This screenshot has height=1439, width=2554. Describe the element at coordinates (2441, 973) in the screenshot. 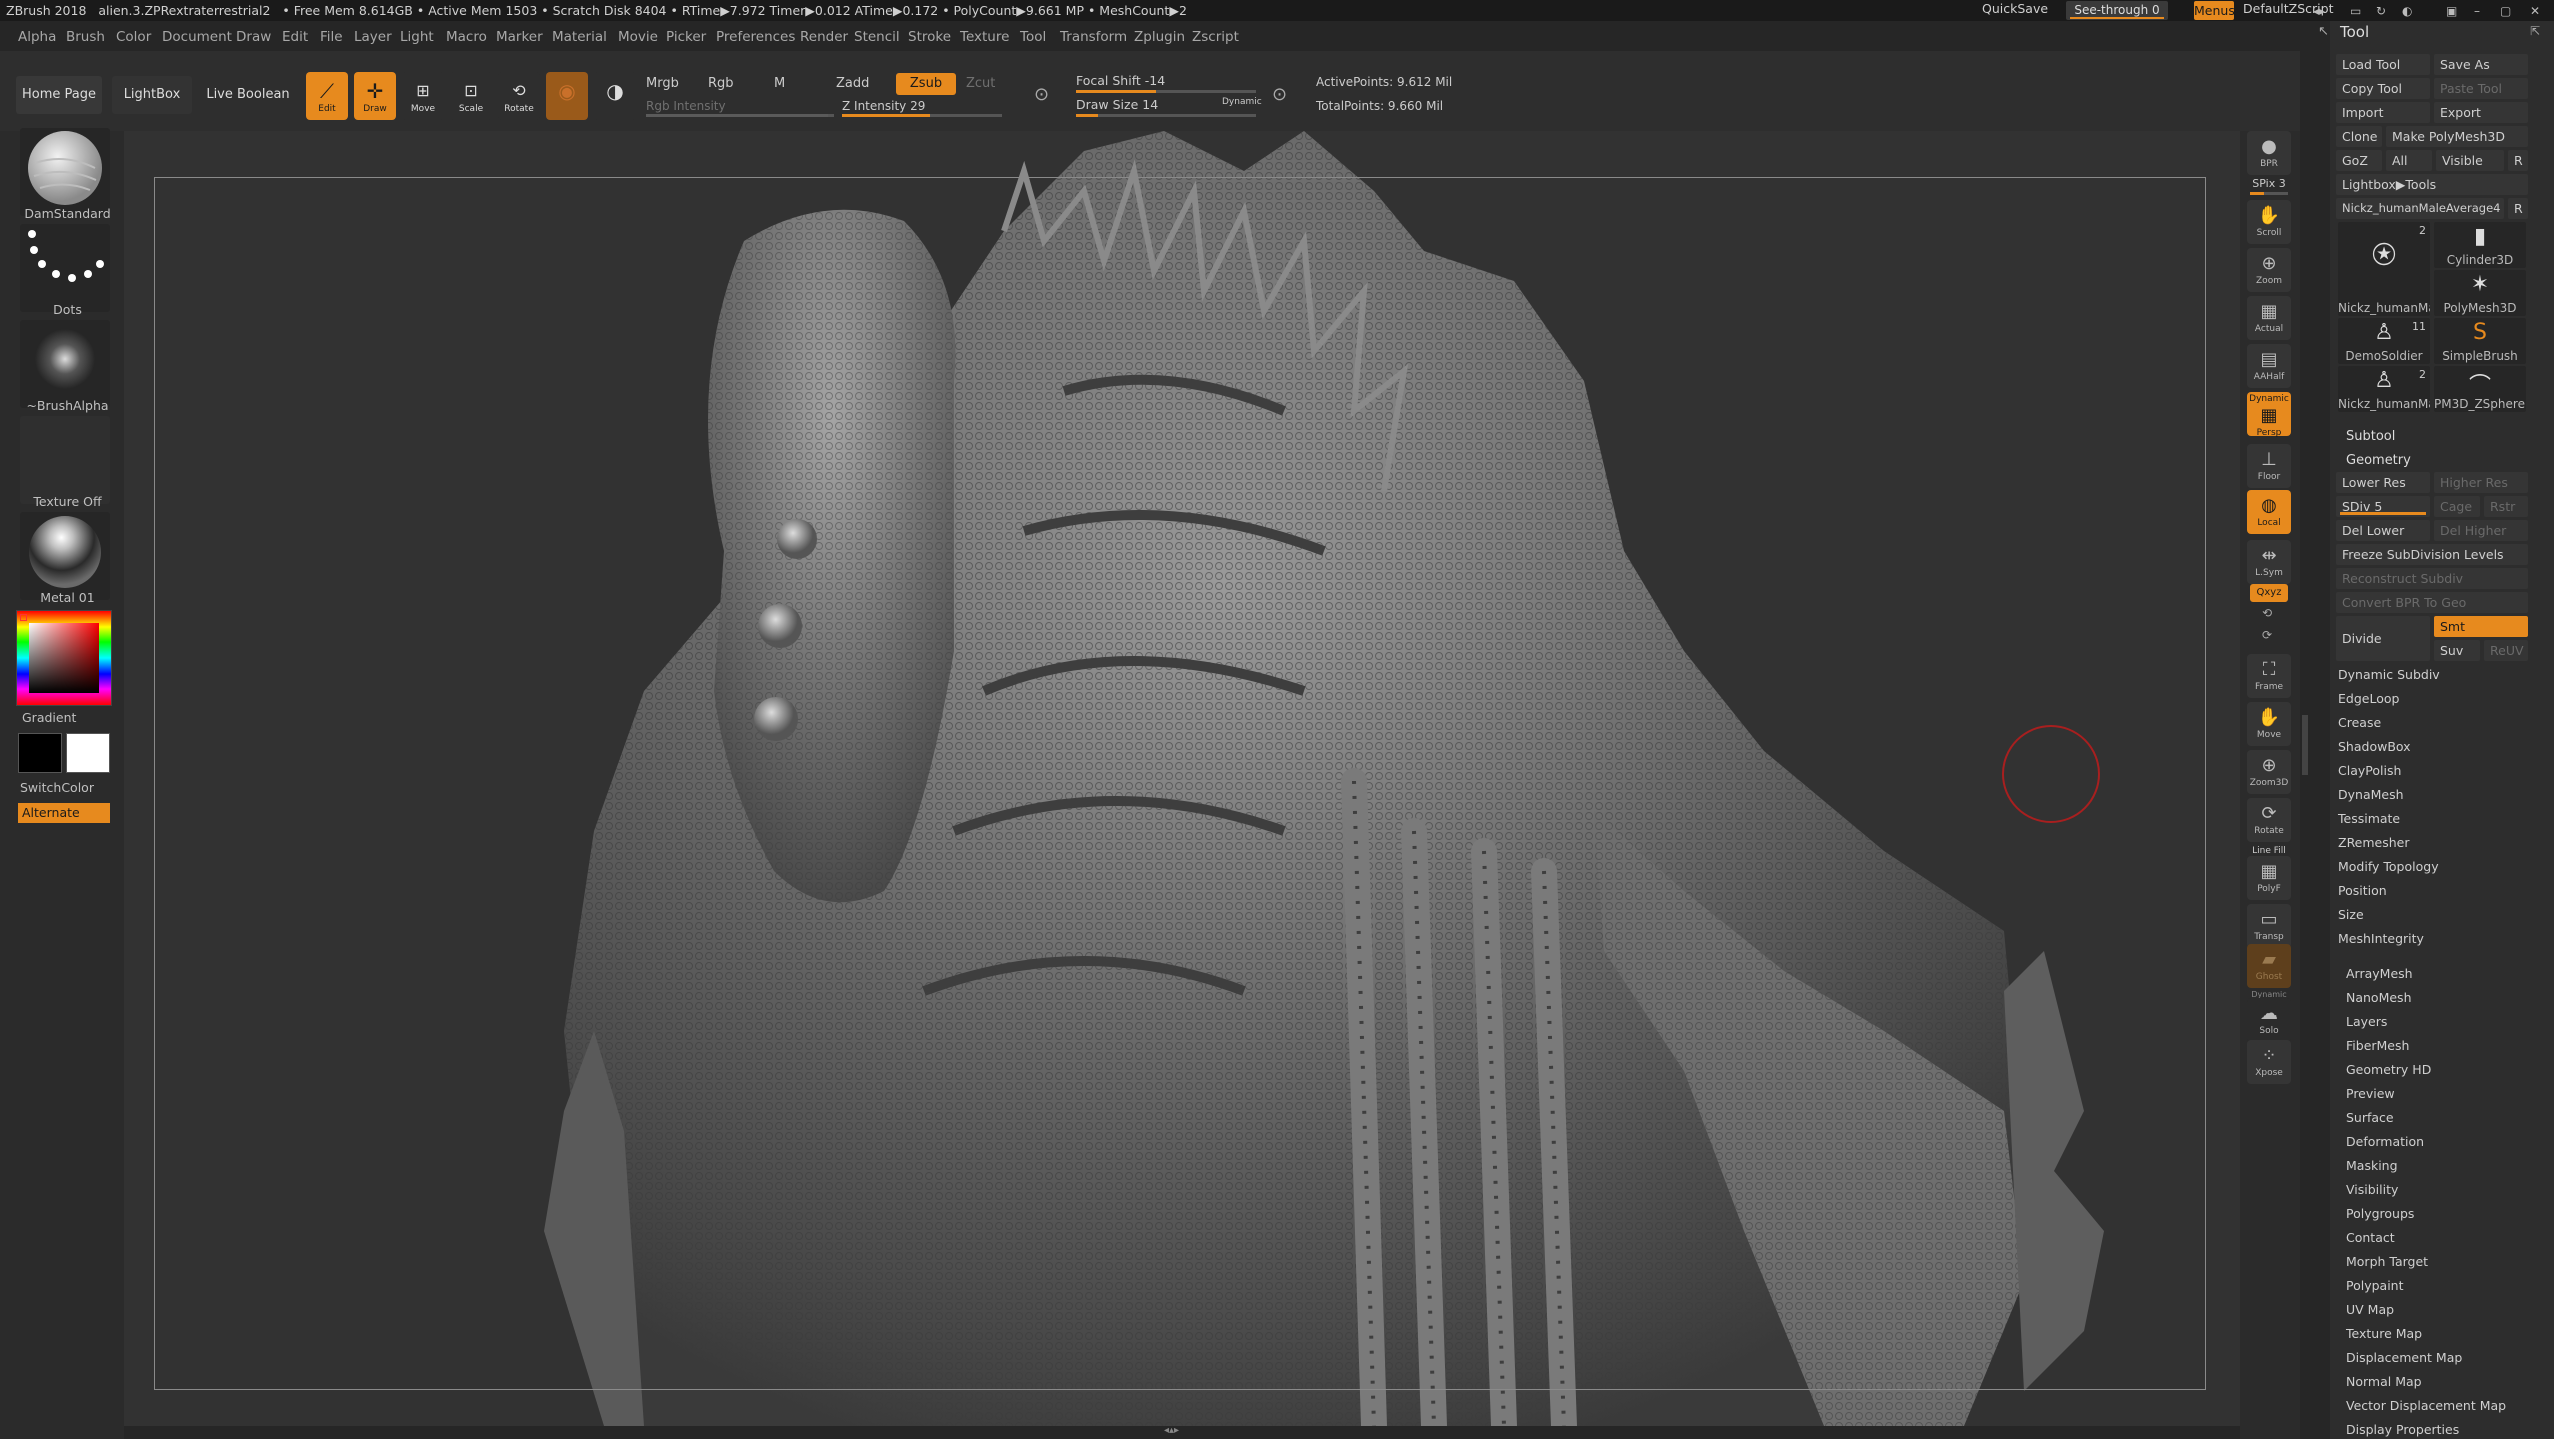

I see `section-arraymesh: ArrayMesh` at that location.